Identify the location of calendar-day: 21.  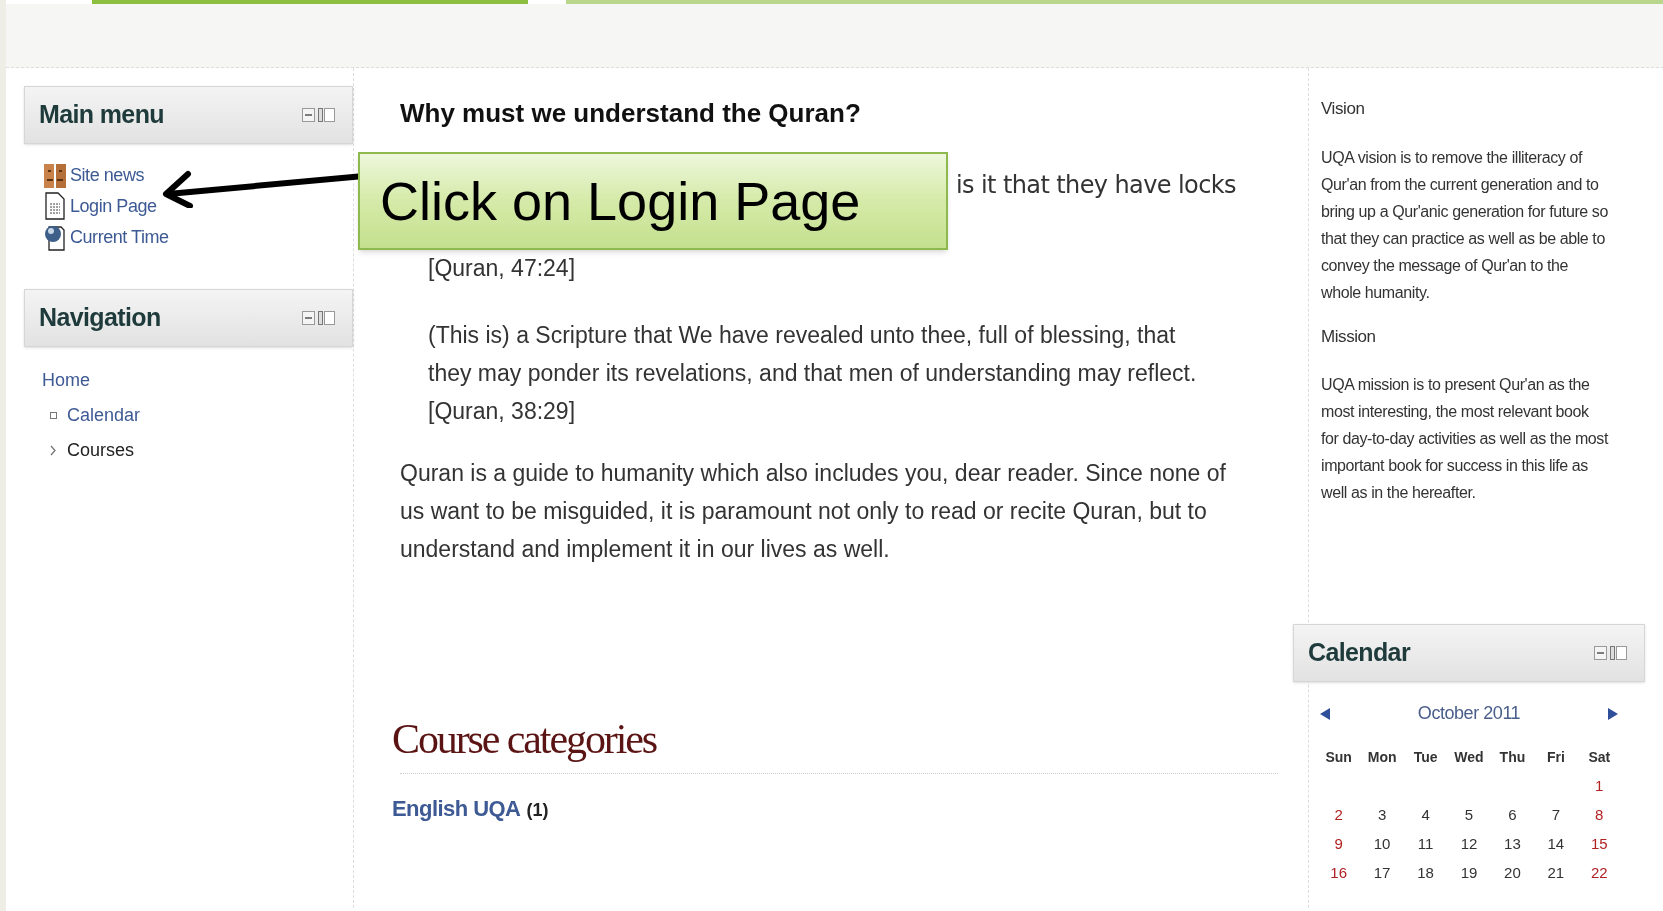
(1556, 873).